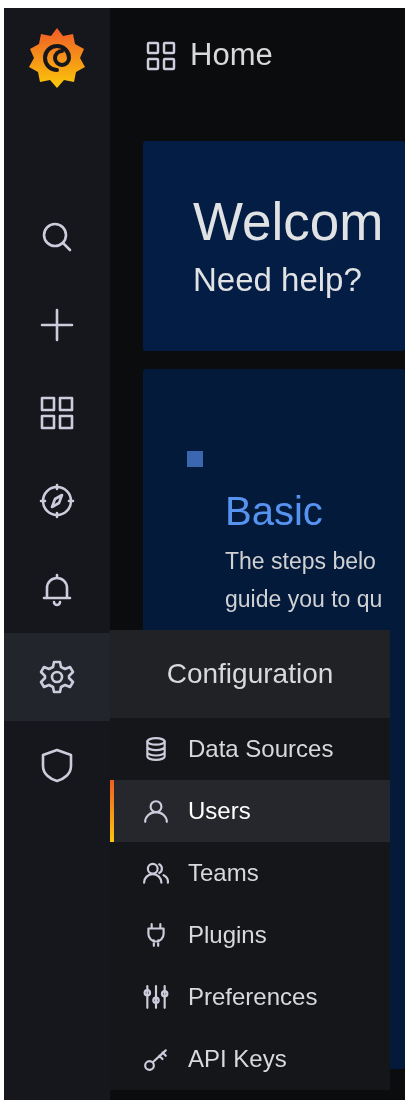  Describe the element at coordinates (288, 221) in the screenshot. I see `welcome-heading: Welcom` at that location.